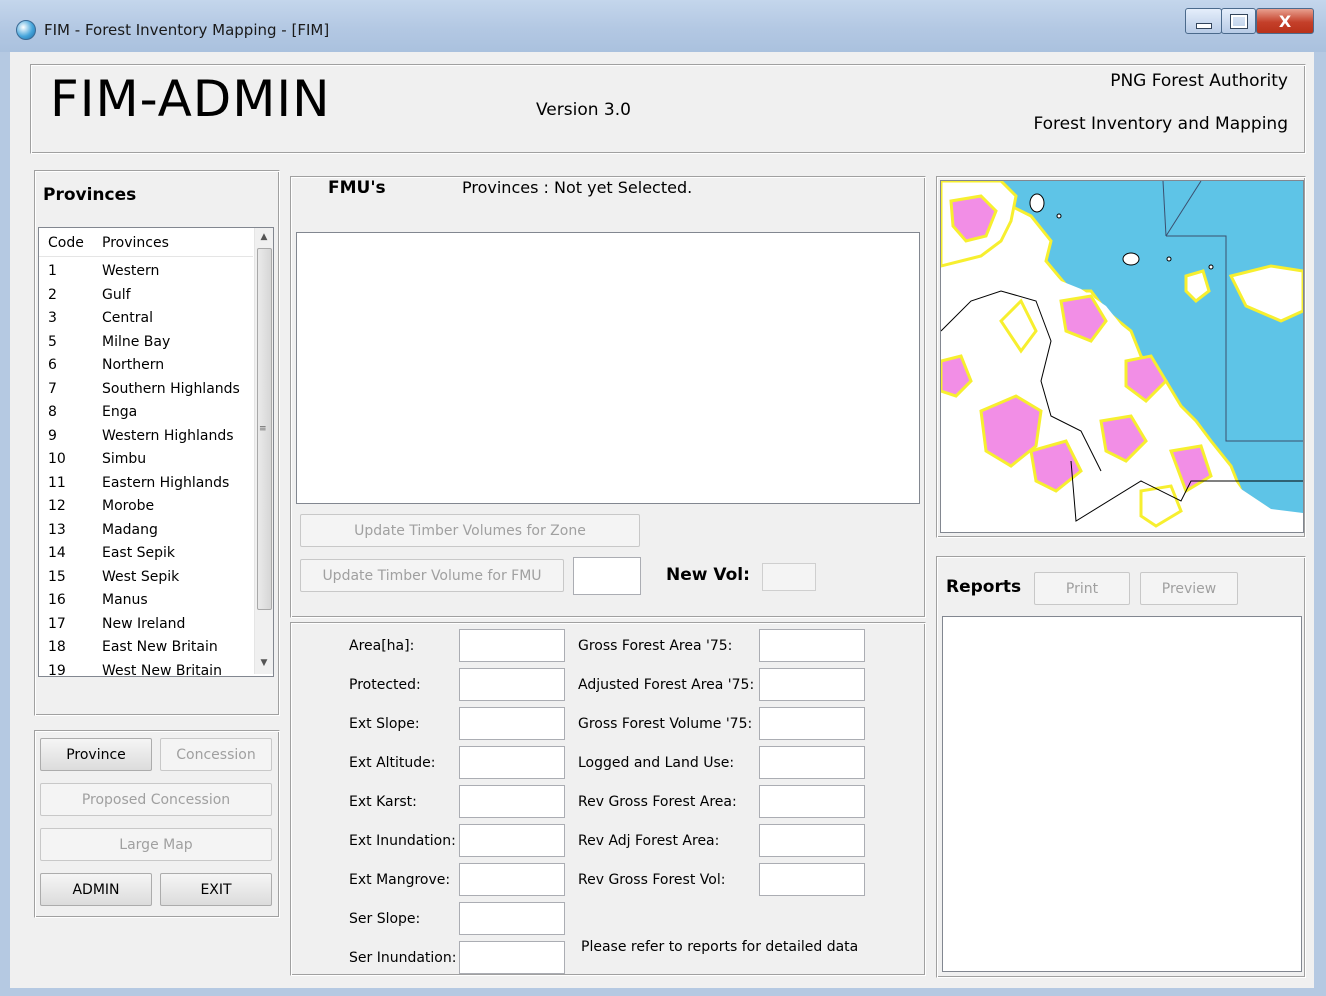  I want to click on province-code: 6, so click(52, 365).